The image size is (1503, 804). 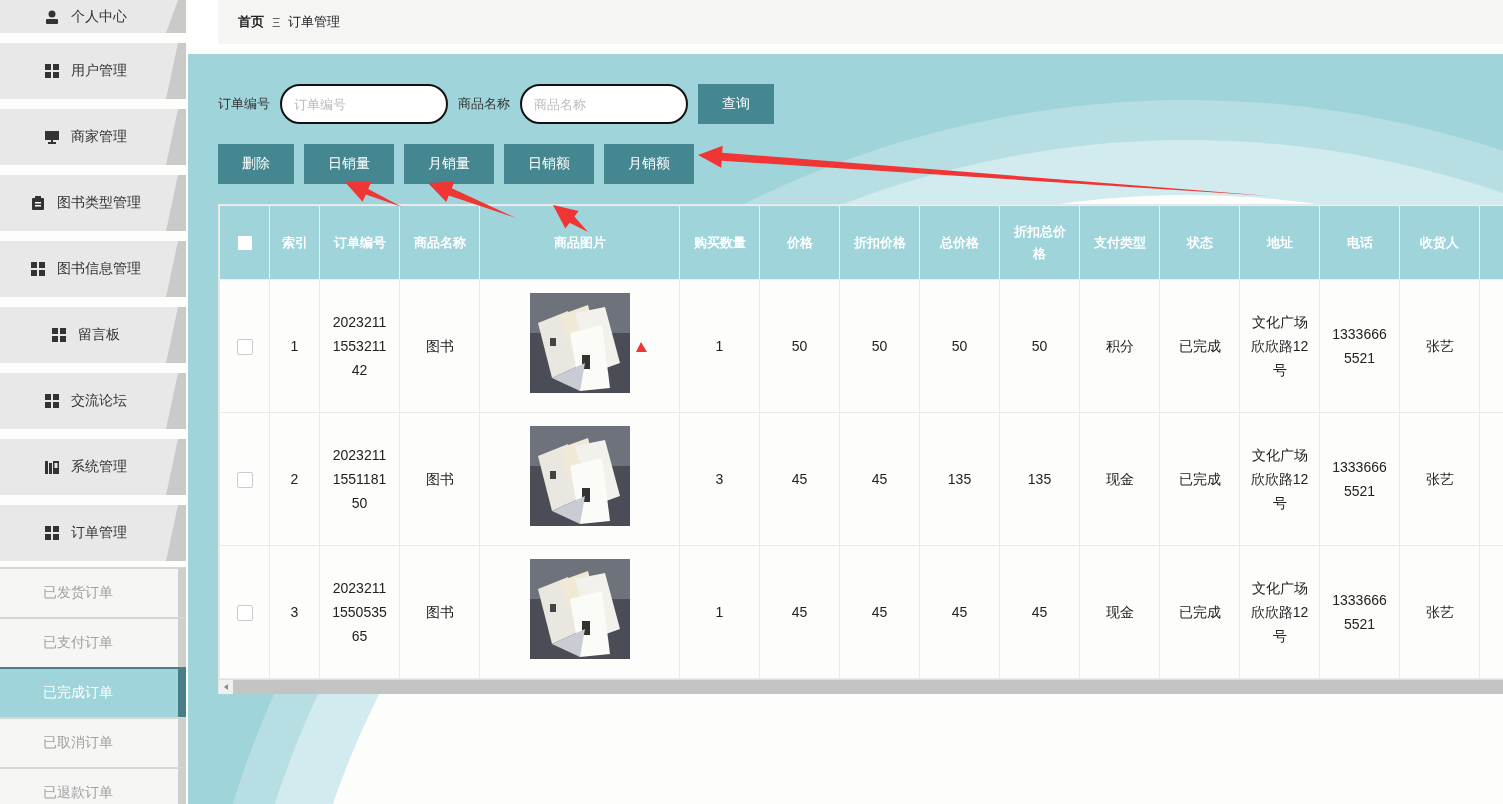 I want to click on field-label: 商品名称, so click(x=484, y=104).